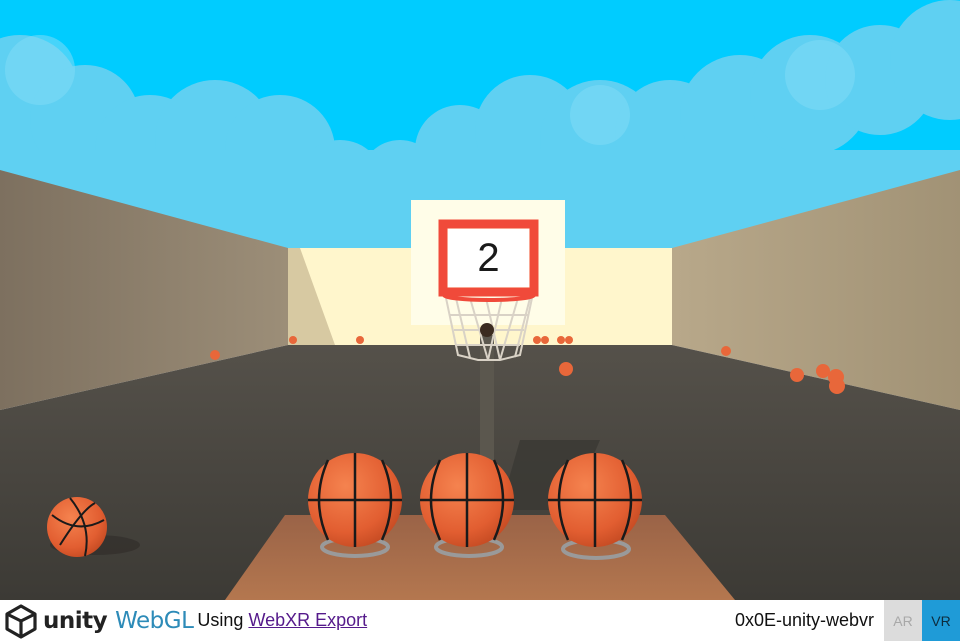 This screenshot has width=960, height=641. What do you see at coordinates (595, 500) in the screenshot?
I see `table-ball-right` at bounding box center [595, 500].